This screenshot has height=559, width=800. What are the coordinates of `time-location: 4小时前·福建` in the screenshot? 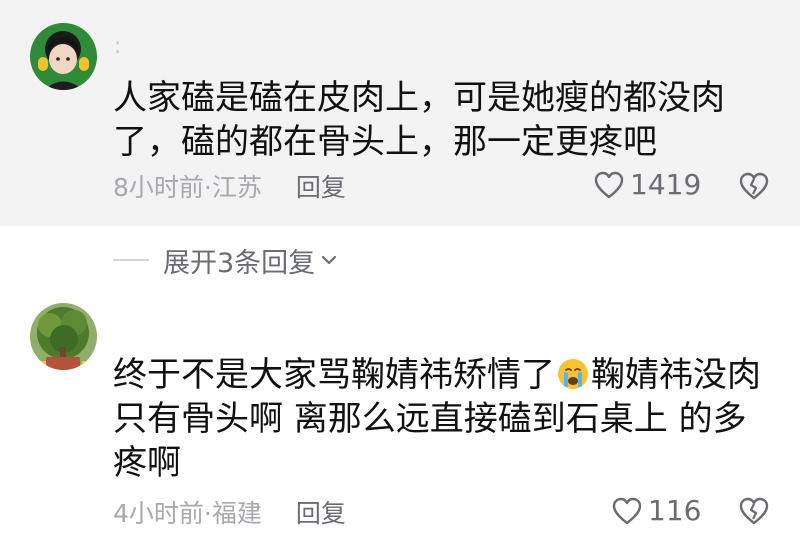 It's located at (187, 513).